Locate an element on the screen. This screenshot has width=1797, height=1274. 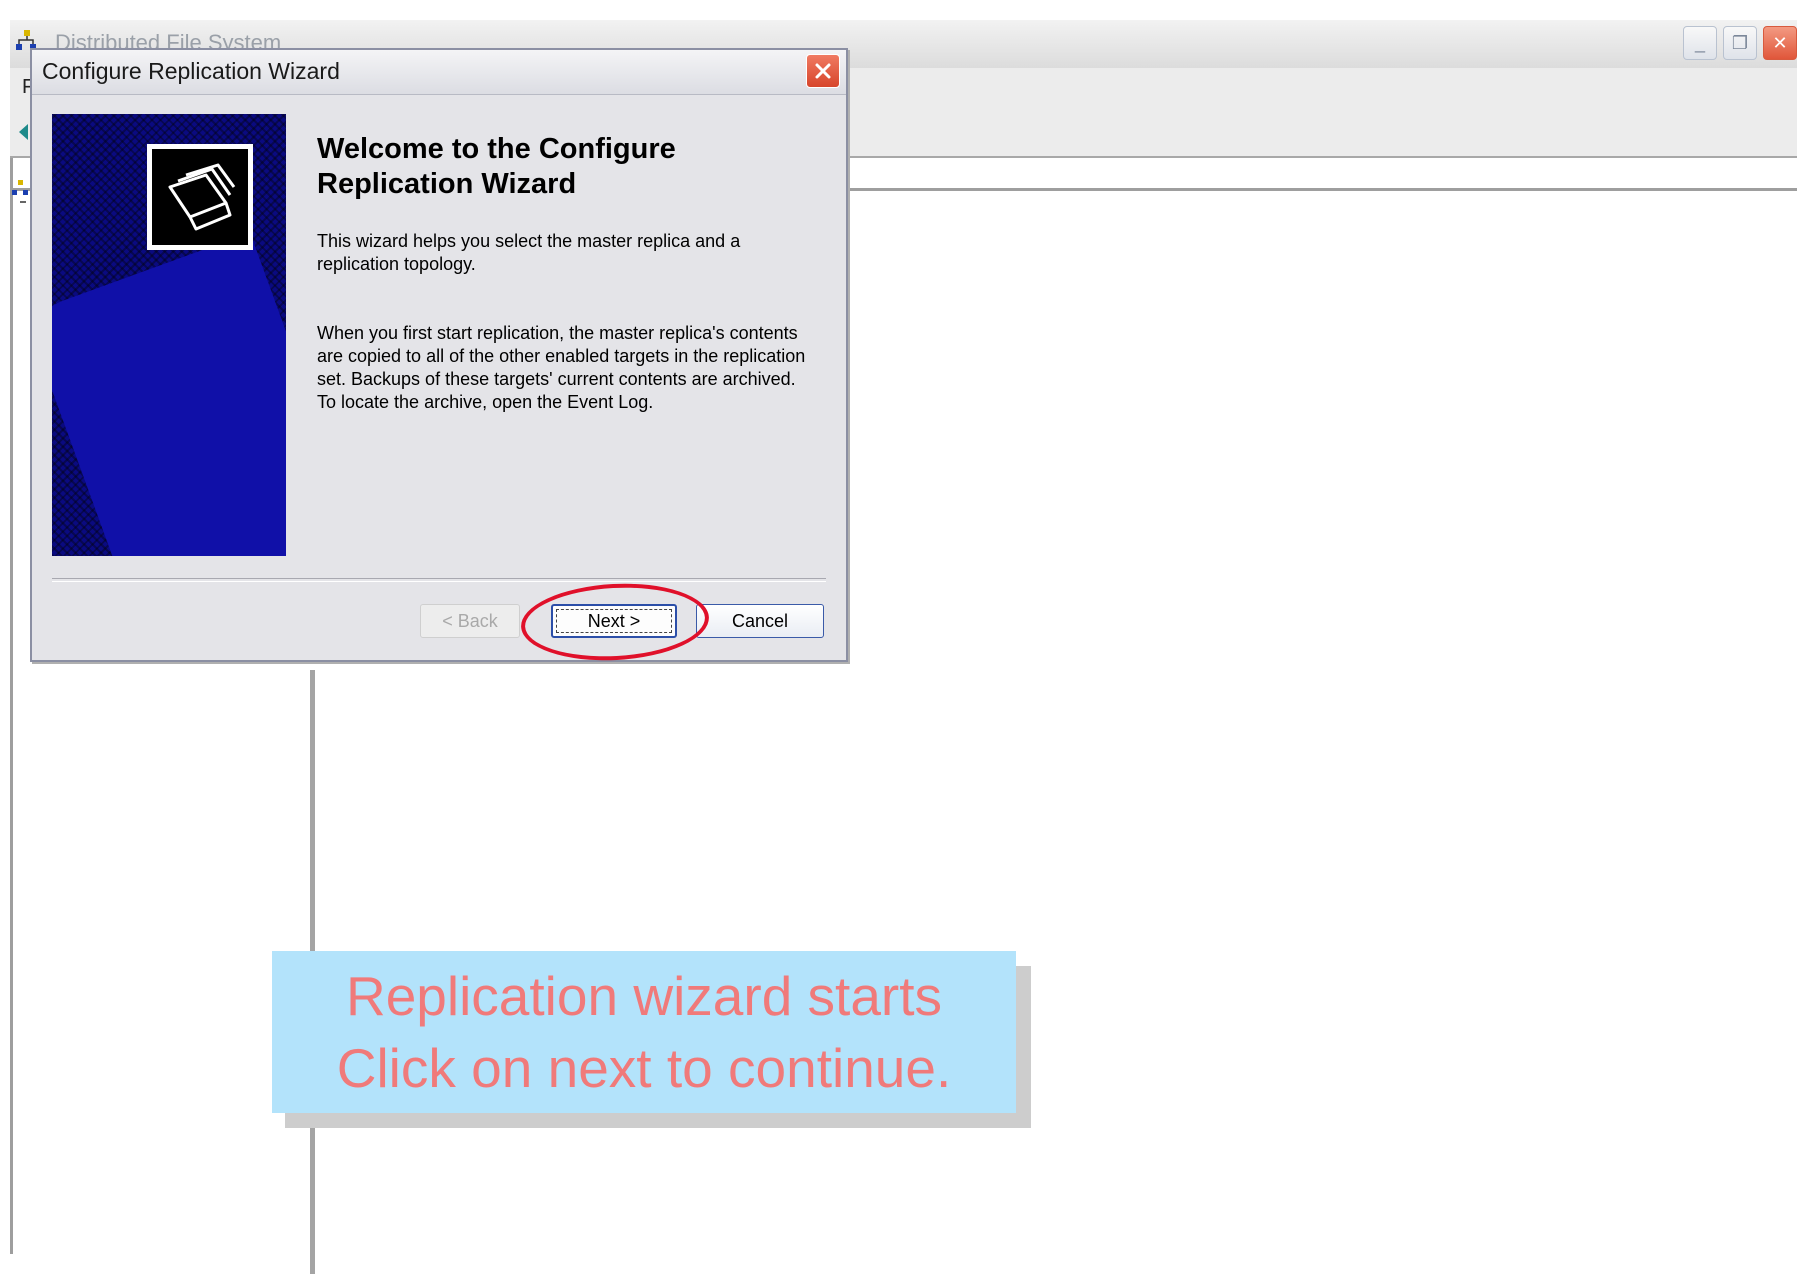
maximize-button: ❐ is located at coordinates (1740, 43).